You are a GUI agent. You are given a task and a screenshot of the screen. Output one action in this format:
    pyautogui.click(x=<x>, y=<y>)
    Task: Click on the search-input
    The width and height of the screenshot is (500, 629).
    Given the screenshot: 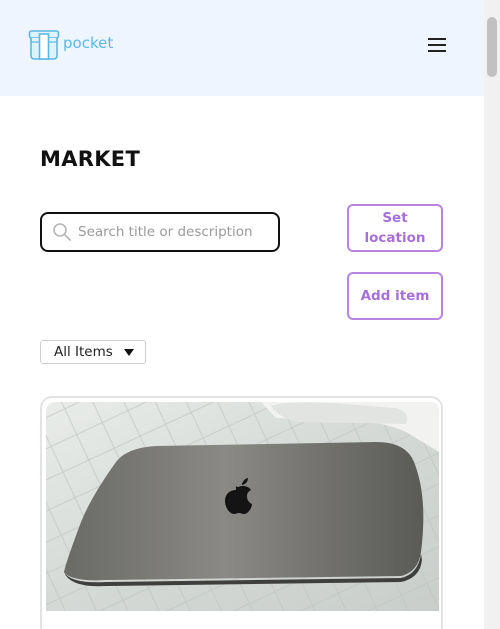 What is the action you would take?
    pyautogui.click(x=173, y=232)
    